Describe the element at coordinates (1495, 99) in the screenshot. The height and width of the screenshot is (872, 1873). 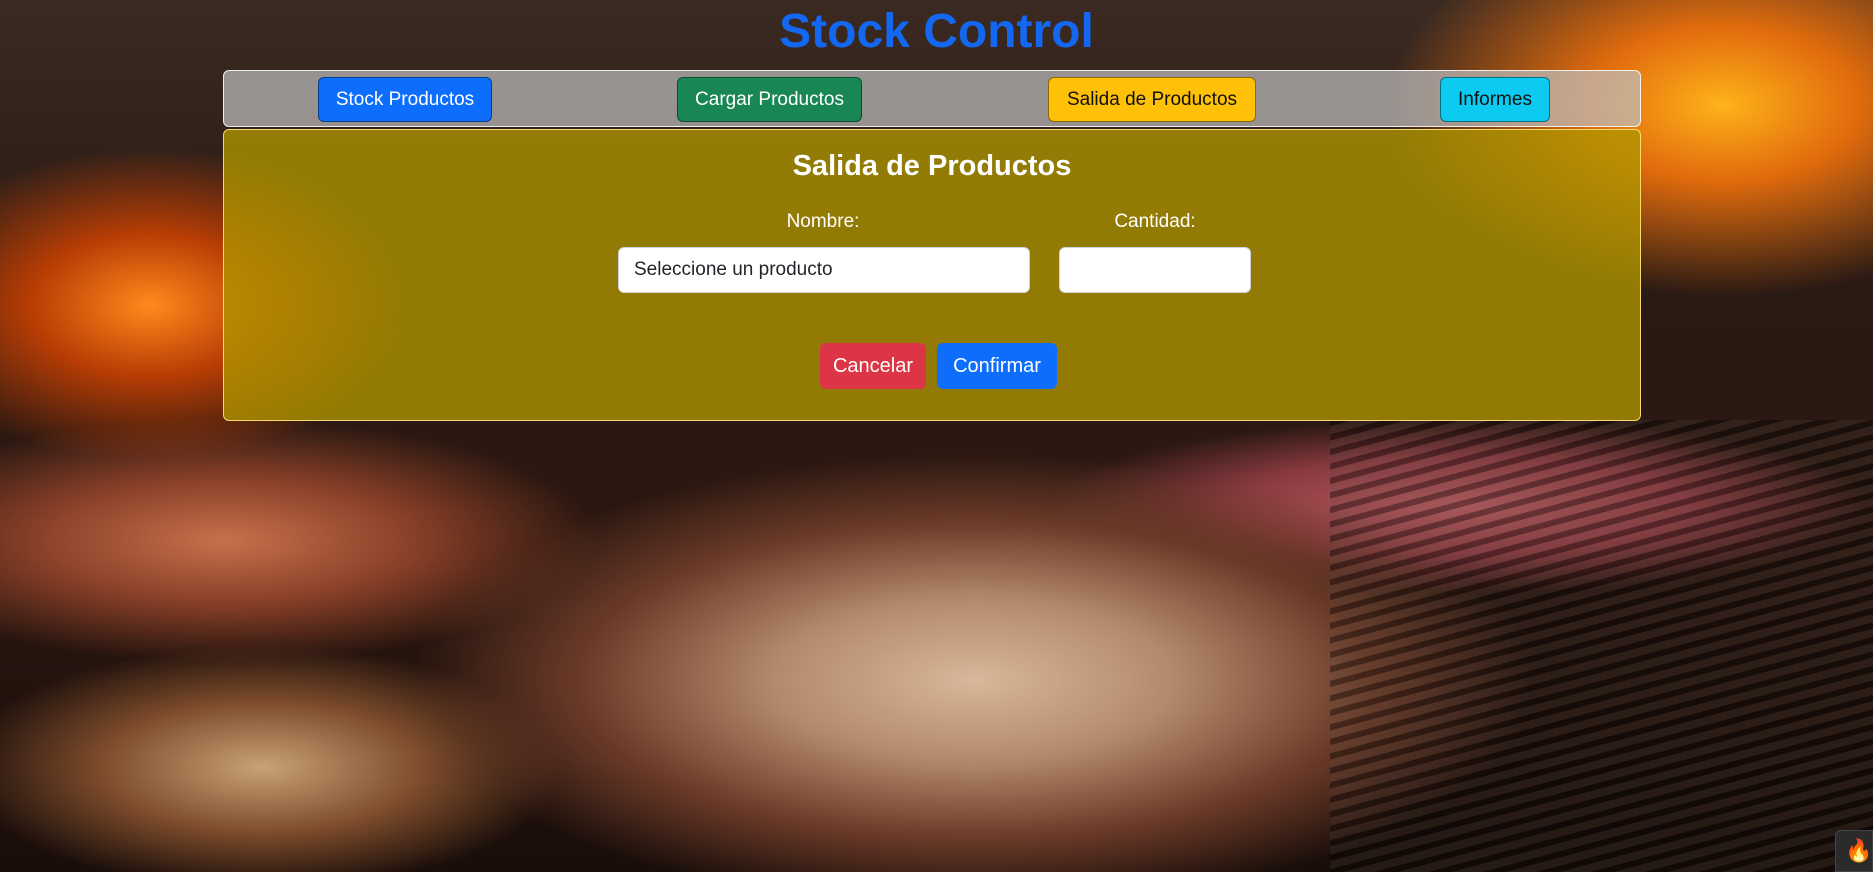
I see `nav-informes-button: Informes` at that location.